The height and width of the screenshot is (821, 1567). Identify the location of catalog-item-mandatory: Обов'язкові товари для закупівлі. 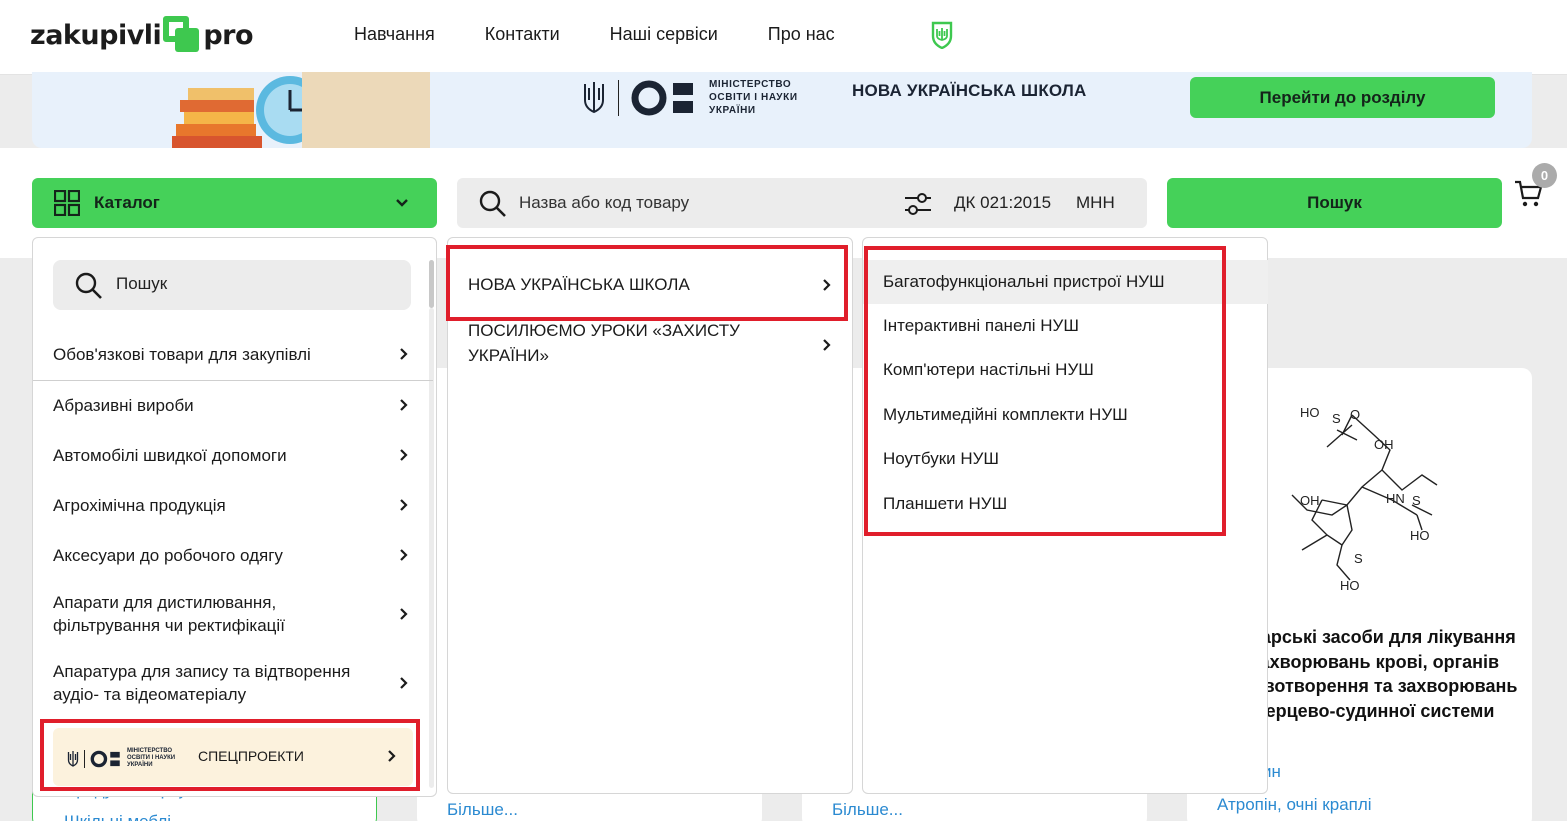
(233, 354).